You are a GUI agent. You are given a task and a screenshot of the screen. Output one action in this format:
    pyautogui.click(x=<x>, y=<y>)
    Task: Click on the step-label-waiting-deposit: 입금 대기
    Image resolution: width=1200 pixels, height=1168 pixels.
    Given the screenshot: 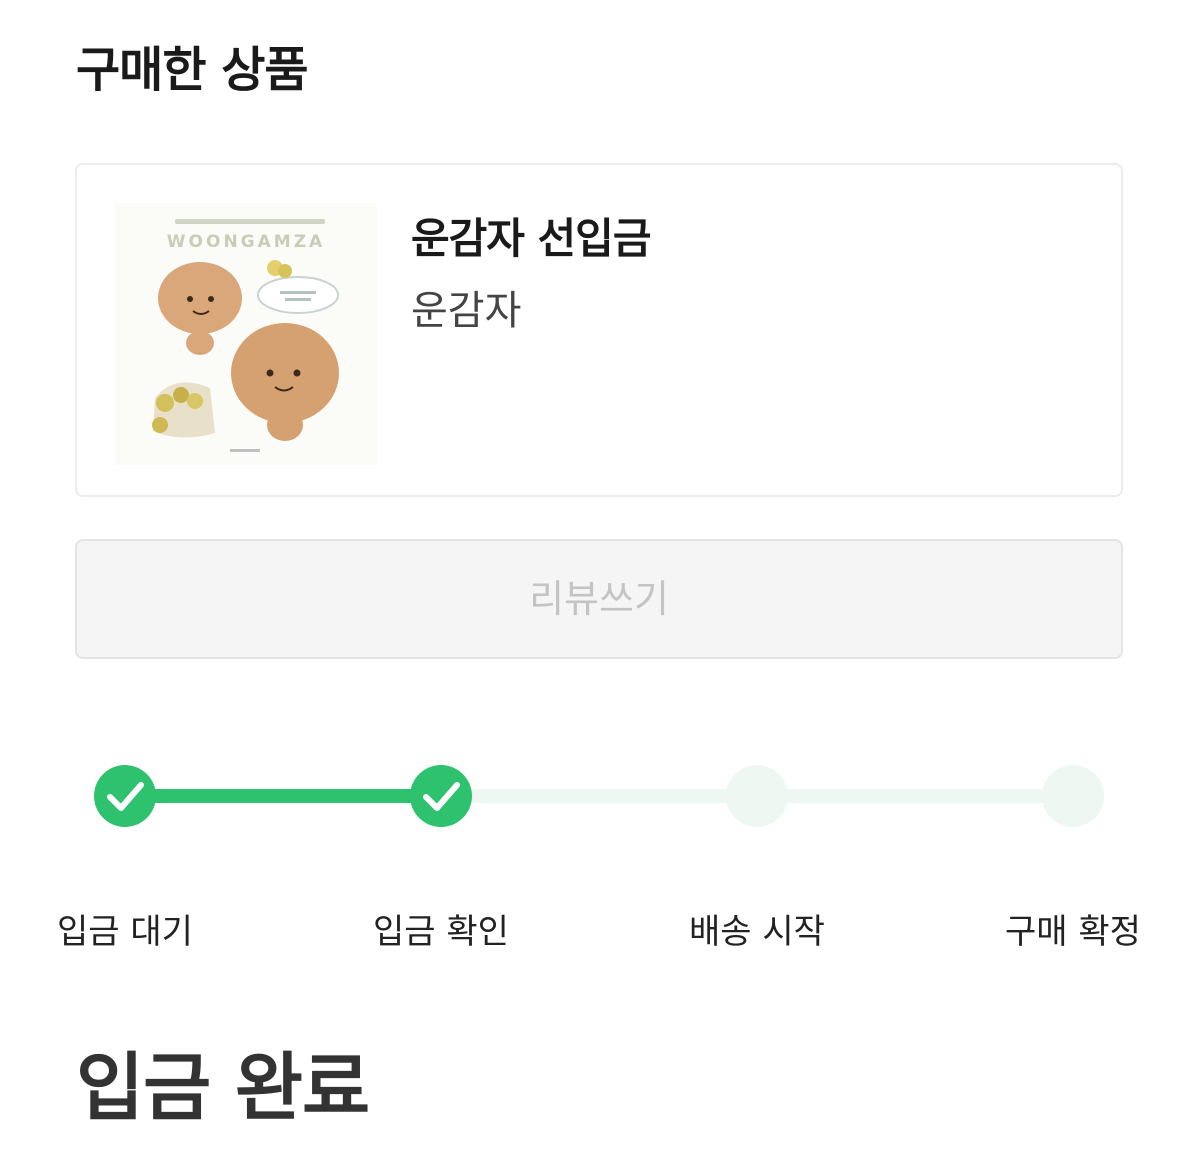 What is the action you would take?
    pyautogui.click(x=125, y=932)
    